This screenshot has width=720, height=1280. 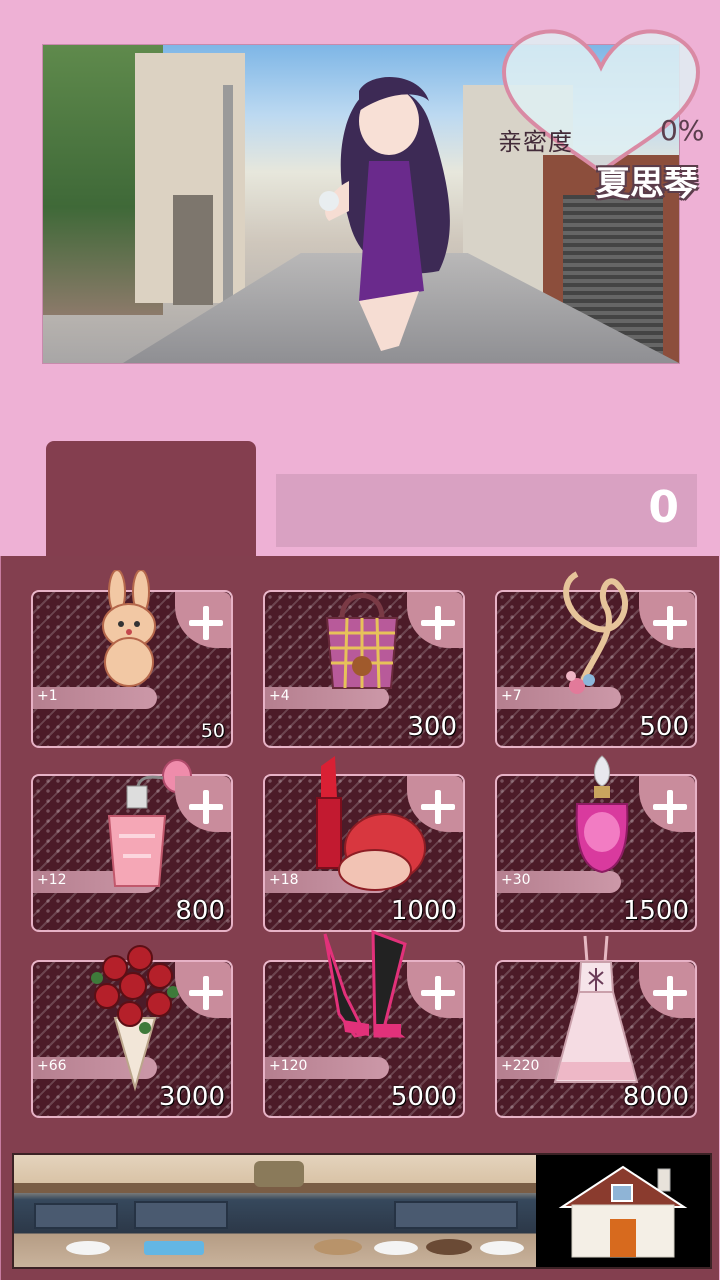 I want to click on affinity-label: 亲密度, so click(x=535, y=142).